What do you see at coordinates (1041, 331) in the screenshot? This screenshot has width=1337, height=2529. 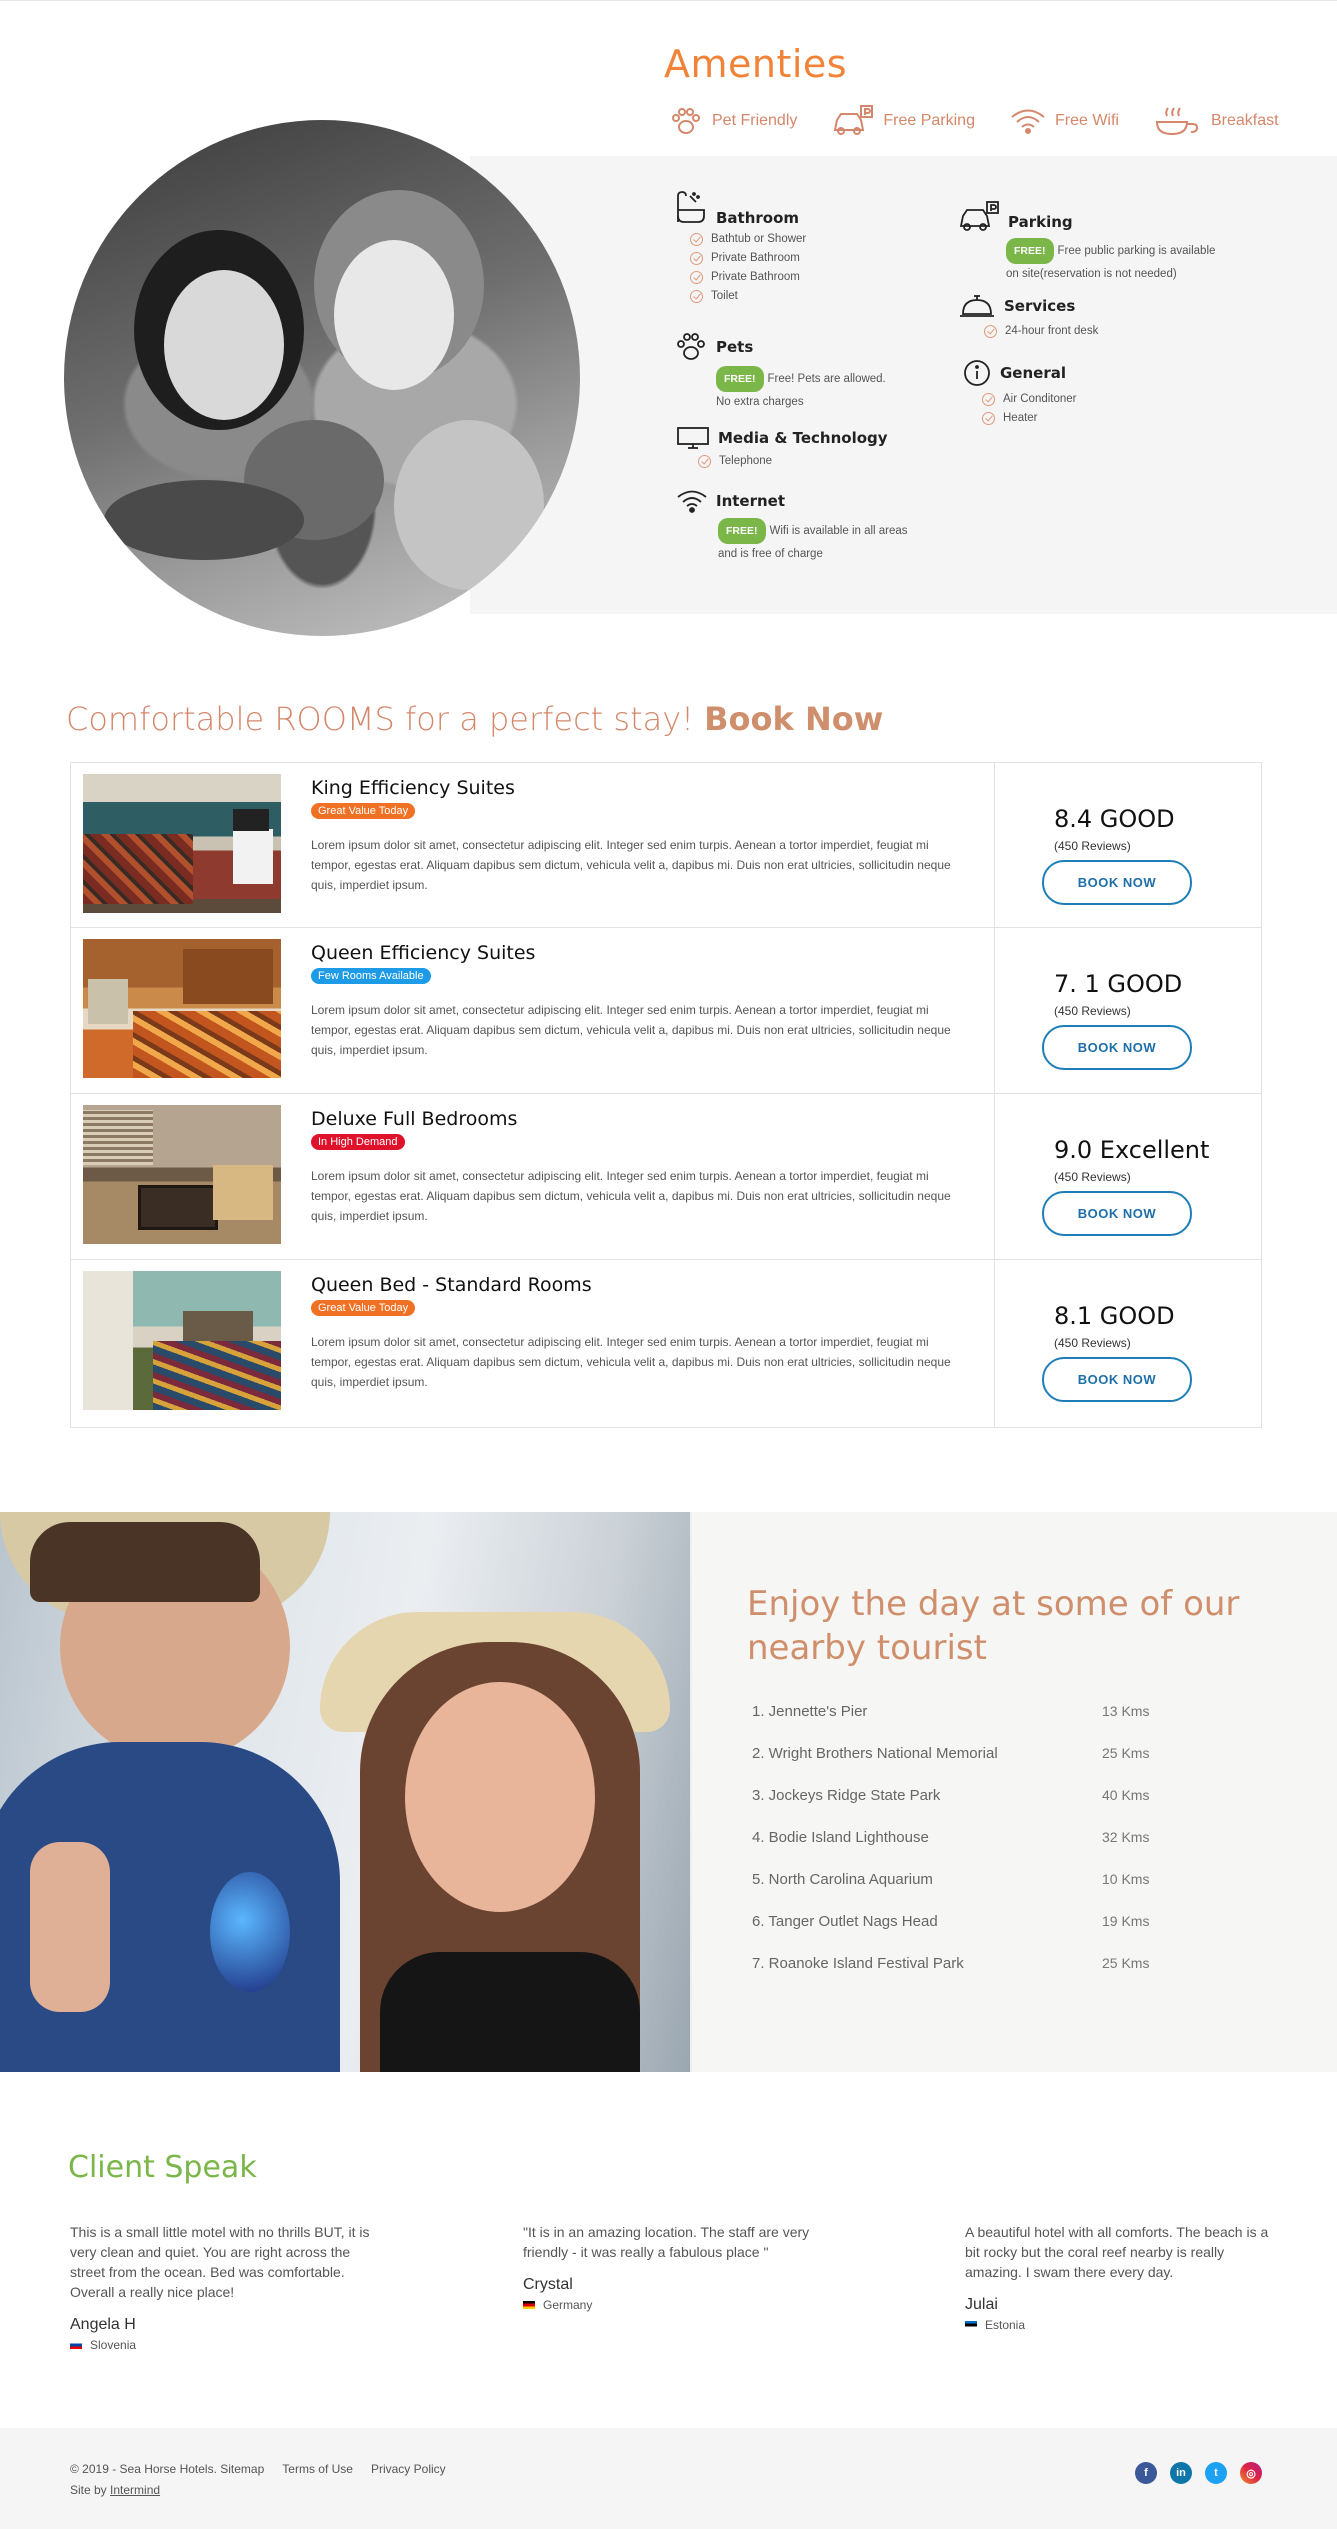 I see `list-item: 24-hour front desk` at bounding box center [1041, 331].